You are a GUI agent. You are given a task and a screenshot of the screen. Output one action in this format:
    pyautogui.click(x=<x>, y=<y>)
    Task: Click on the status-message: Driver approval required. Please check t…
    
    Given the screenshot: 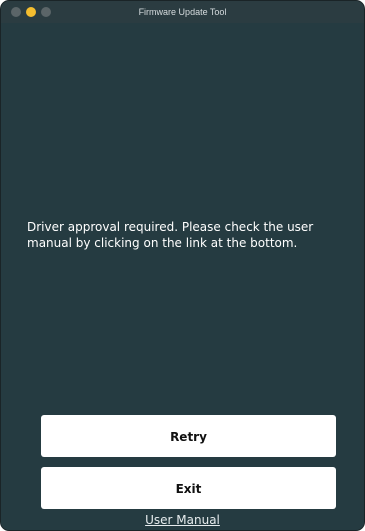 What is the action you would take?
    pyautogui.click(x=170, y=235)
    